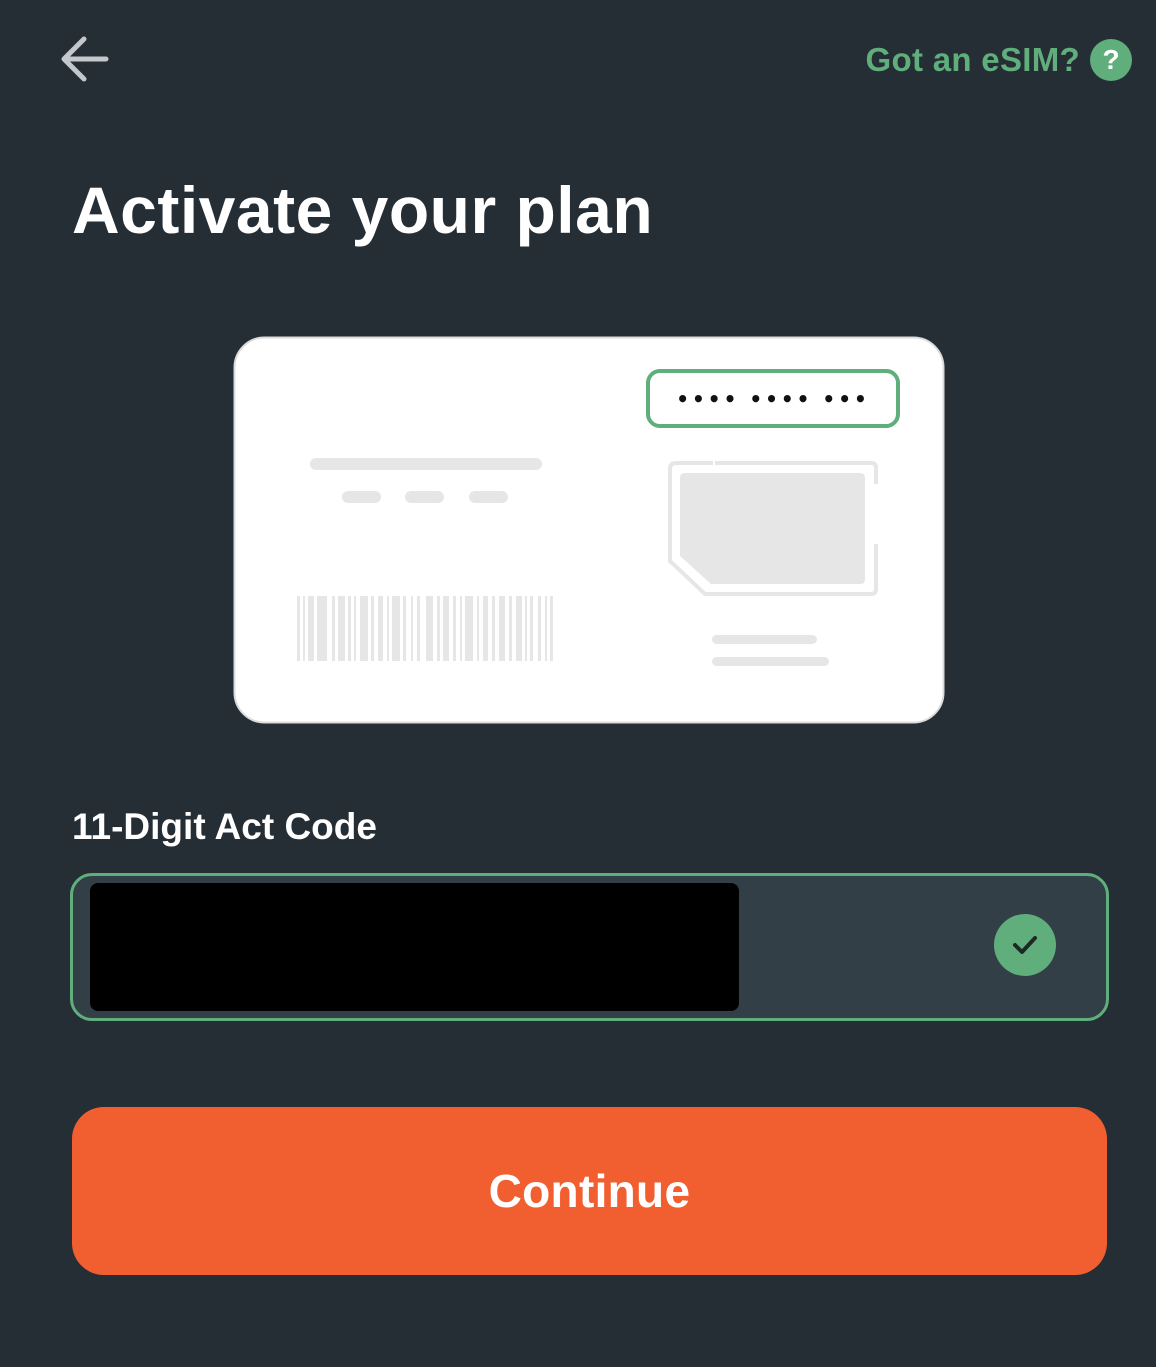 Image resolution: width=1156 pixels, height=1367 pixels. I want to click on got-esim-link: Got an eSIM? ?, so click(999, 60).